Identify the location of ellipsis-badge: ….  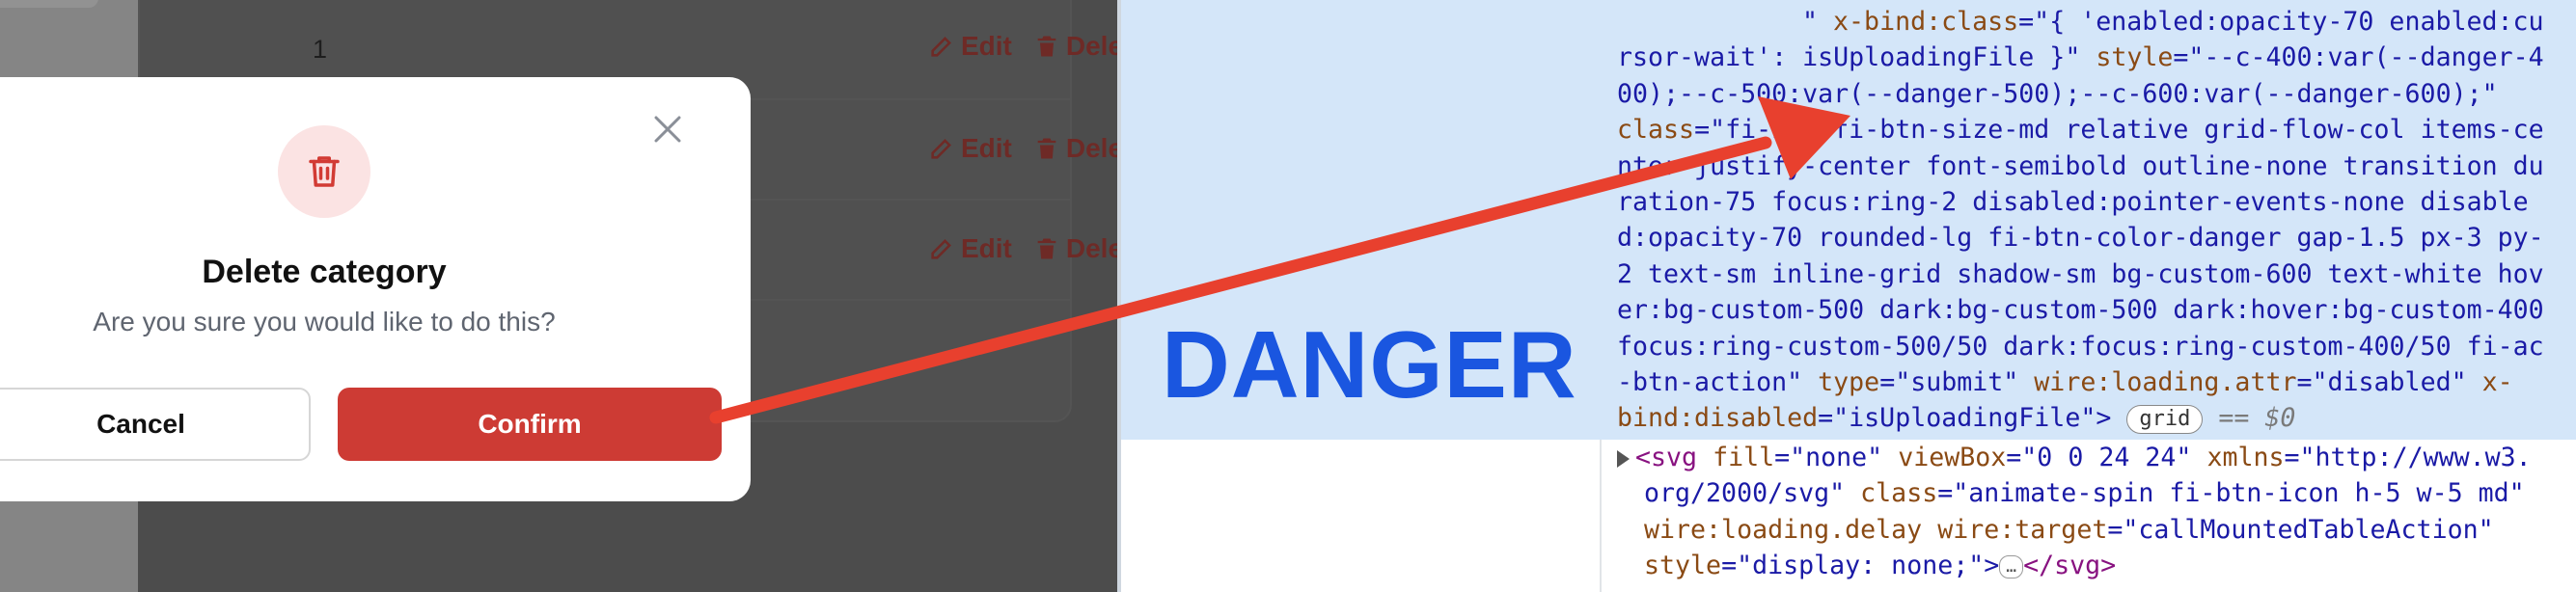
(2012, 566).